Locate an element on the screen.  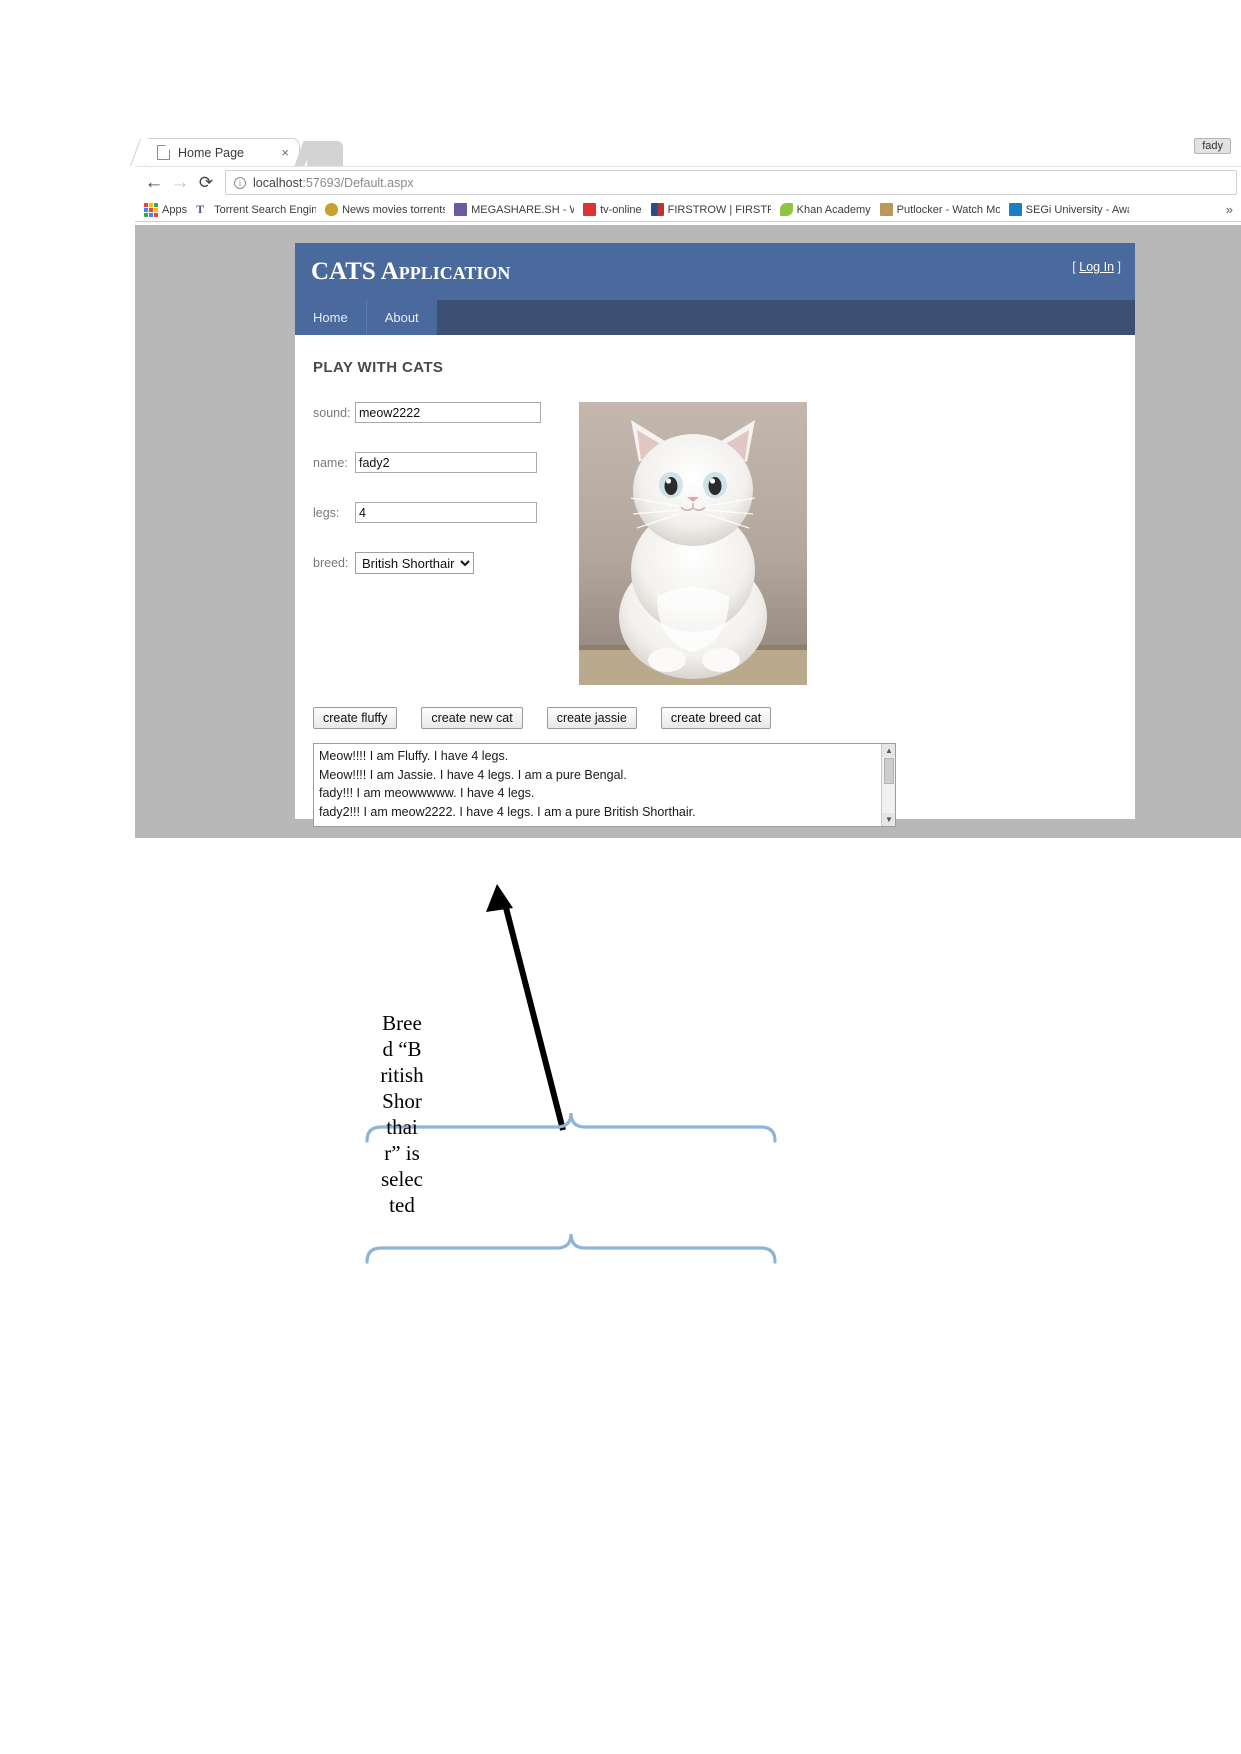
kitten-image is located at coordinates (693, 543).